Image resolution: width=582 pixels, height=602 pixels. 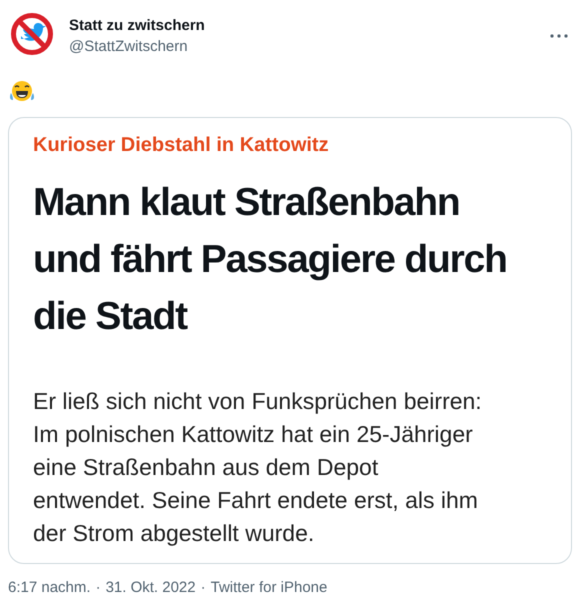 I want to click on teaser-line: eine Straßenbahn aus dem Depot, so click(x=205, y=467).